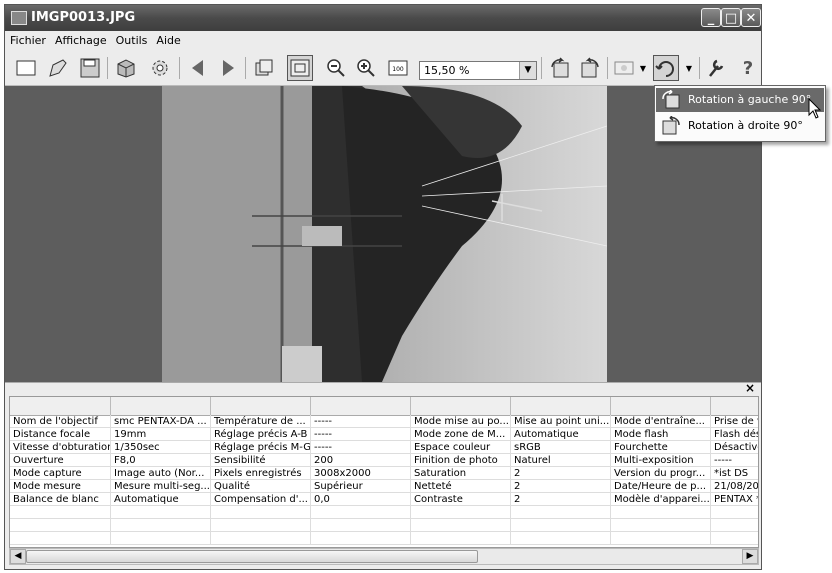 The width and height of the screenshot is (832, 573). Describe the element at coordinates (561, 434) in the screenshot. I see `table-cell: Automatique` at that location.